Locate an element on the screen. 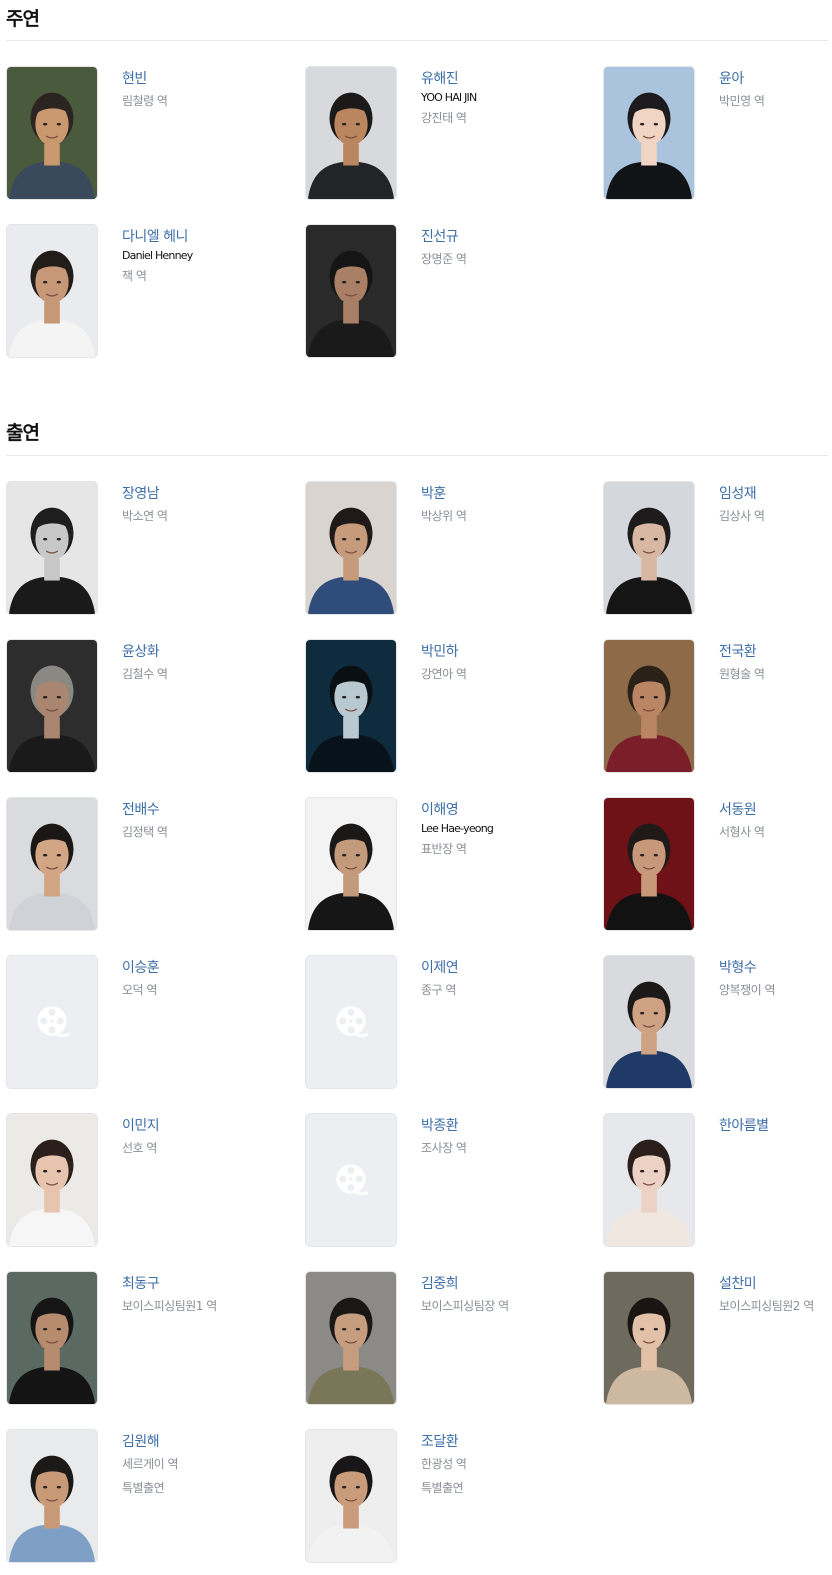  cast-info: 이민지 선호 역 is located at coordinates (209, 1136).